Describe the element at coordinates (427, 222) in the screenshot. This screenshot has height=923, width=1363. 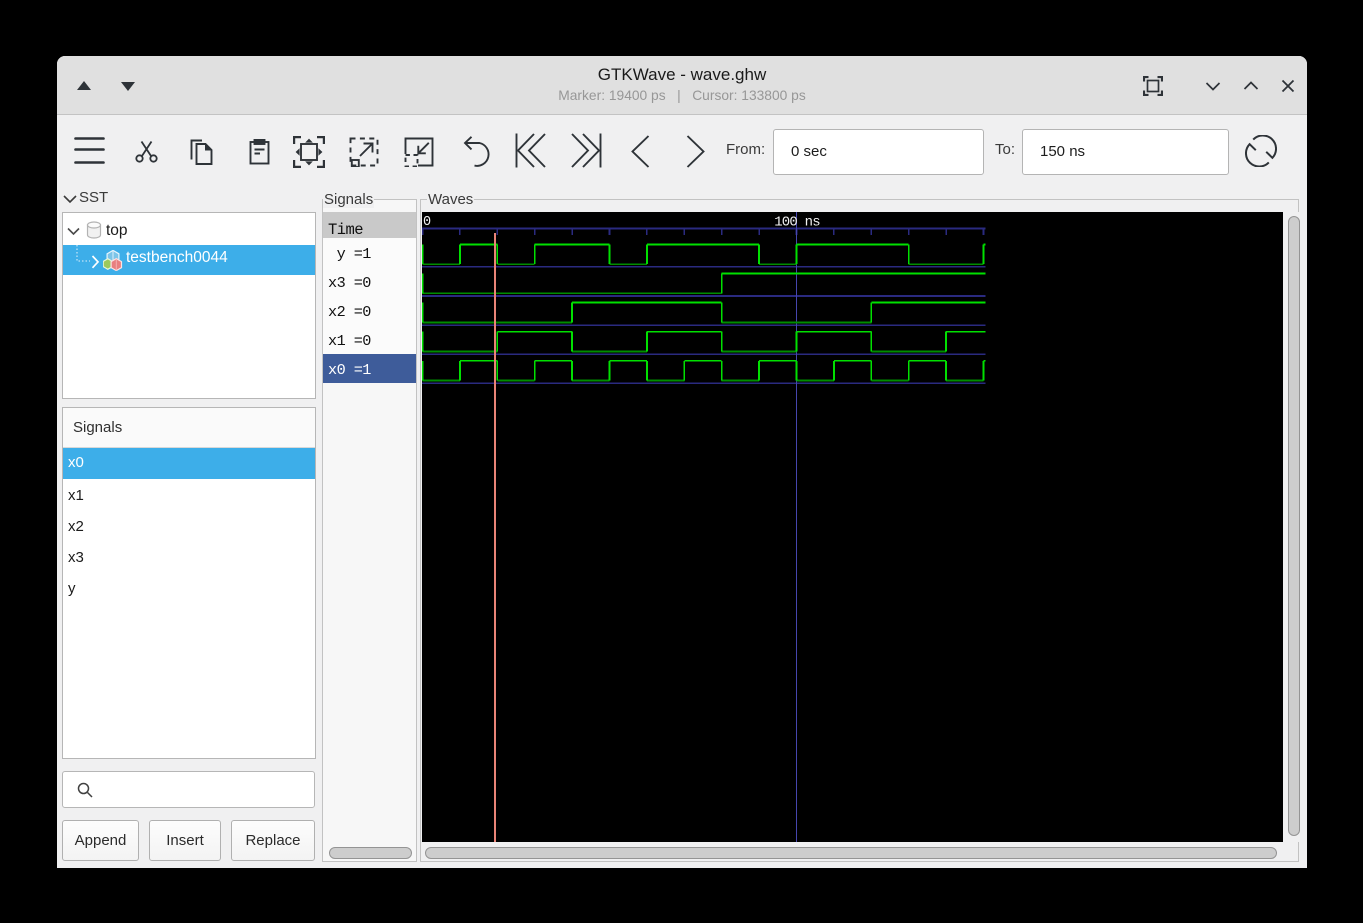
I see `svg-text: 0` at that location.